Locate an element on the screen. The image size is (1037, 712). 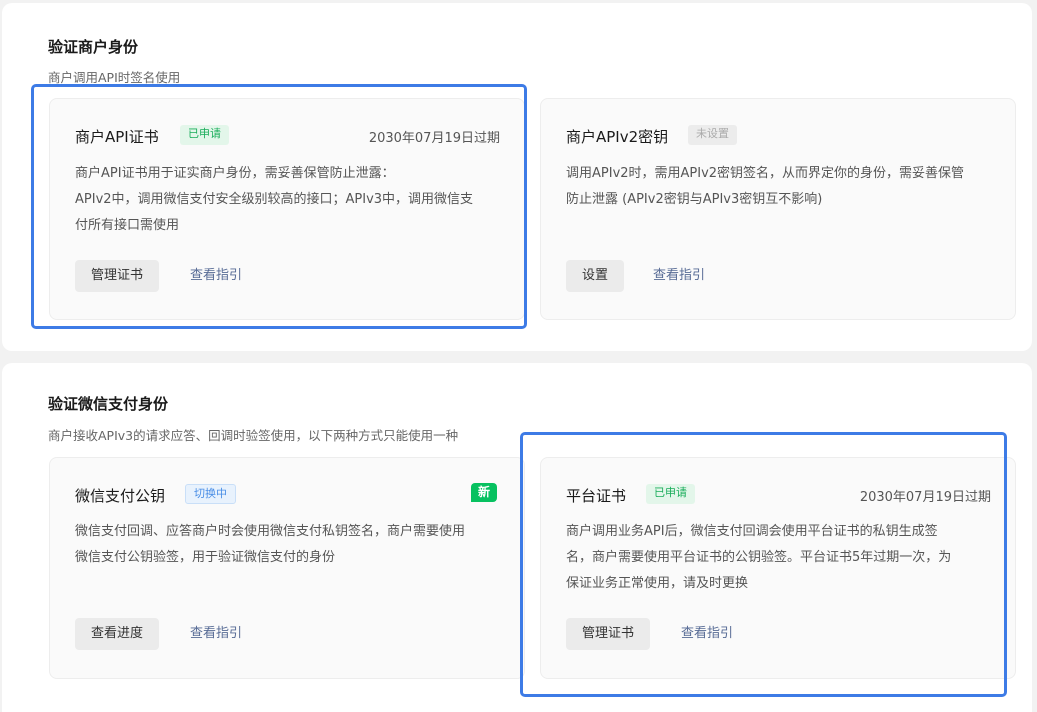
section-title: 验证微信支付身份 is located at coordinates (108, 404).